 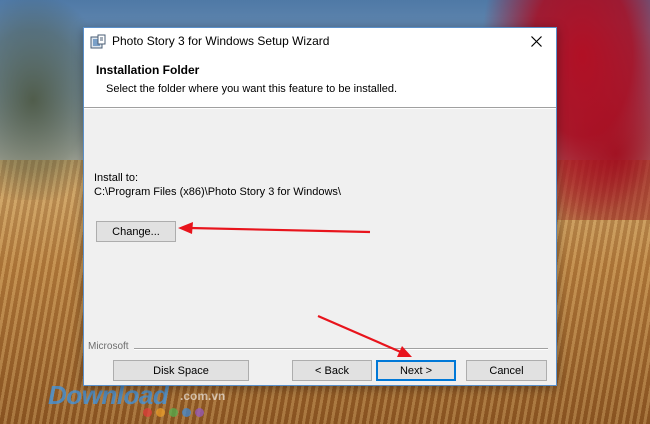 What do you see at coordinates (341, 349) in the screenshot?
I see `footer-divider-highlight` at bounding box center [341, 349].